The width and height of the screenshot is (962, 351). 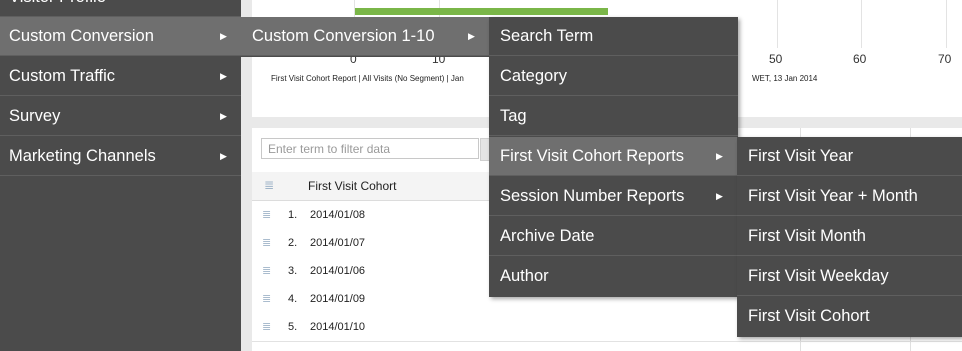 I want to click on chart-caption-date: WET, 13 Jan 2014, so click(x=785, y=78).